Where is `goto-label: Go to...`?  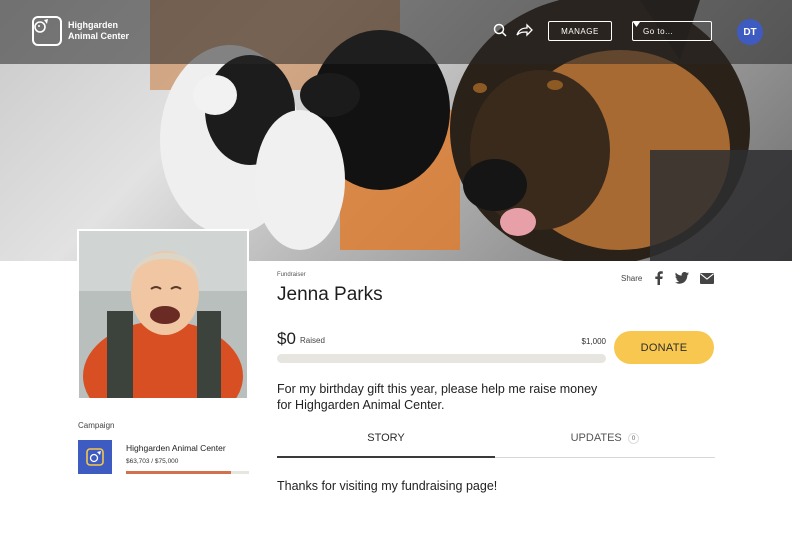
goto-label: Go to... is located at coordinates (658, 31).